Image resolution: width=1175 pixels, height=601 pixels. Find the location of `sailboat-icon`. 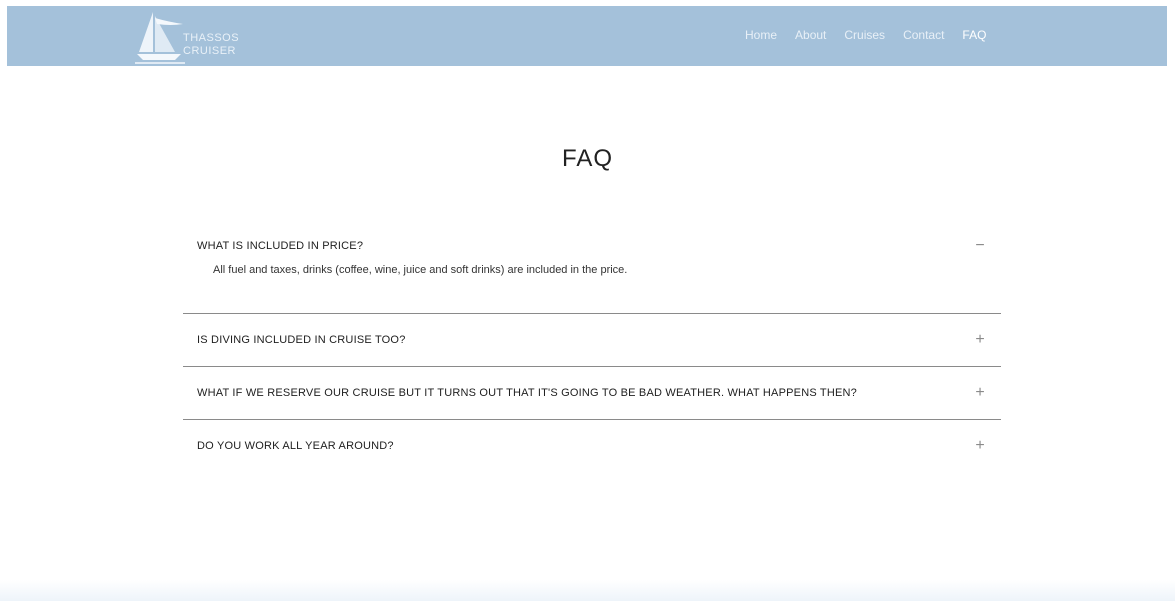

sailboat-icon is located at coordinates (160, 38).